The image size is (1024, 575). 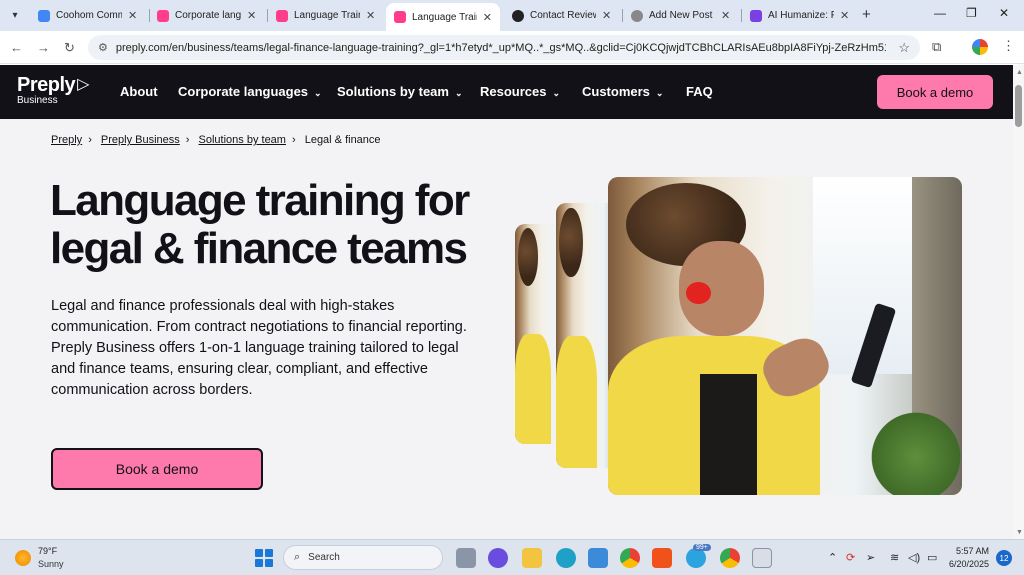 I want to click on tab-3-active: Language Traini ✕, so click(x=443, y=17).